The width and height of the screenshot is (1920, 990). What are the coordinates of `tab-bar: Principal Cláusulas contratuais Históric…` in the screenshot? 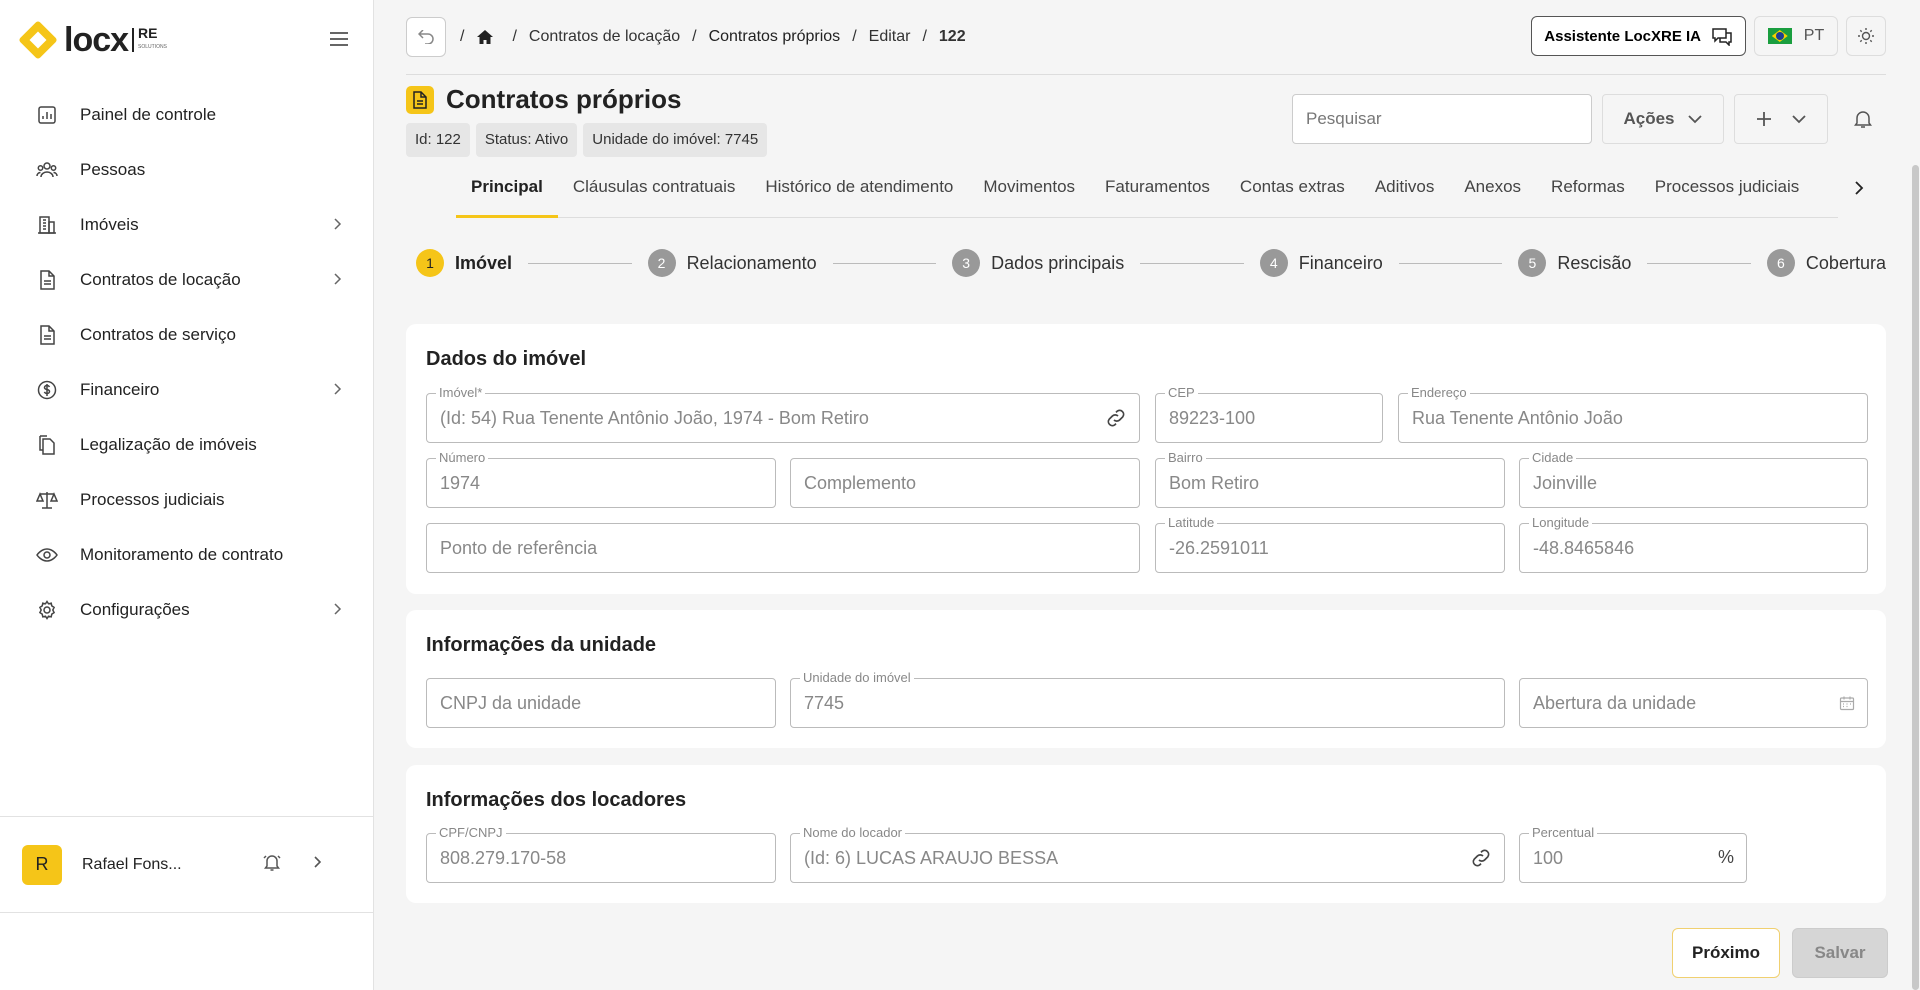 It's located at (1147, 193).